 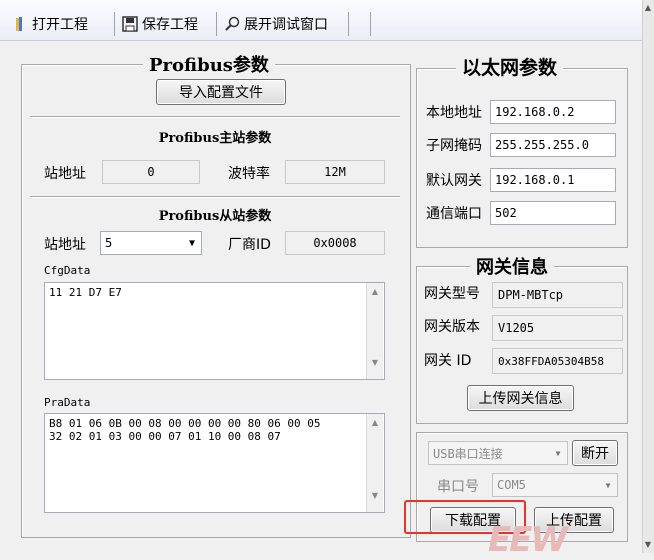 What do you see at coordinates (214, 331) in the screenshot?
I see `cfgdata-textarea: 11 21 D7 E7` at bounding box center [214, 331].